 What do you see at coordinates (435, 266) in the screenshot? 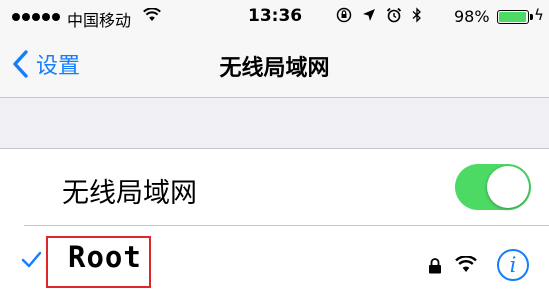
I see `lock-icon` at bounding box center [435, 266].